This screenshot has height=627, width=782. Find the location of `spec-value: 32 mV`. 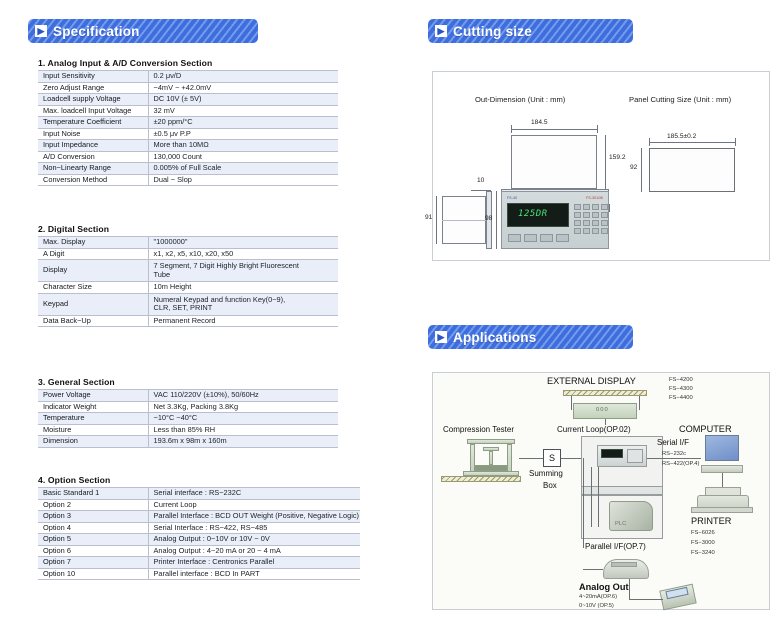

spec-value: 32 mV is located at coordinates (243, 111).